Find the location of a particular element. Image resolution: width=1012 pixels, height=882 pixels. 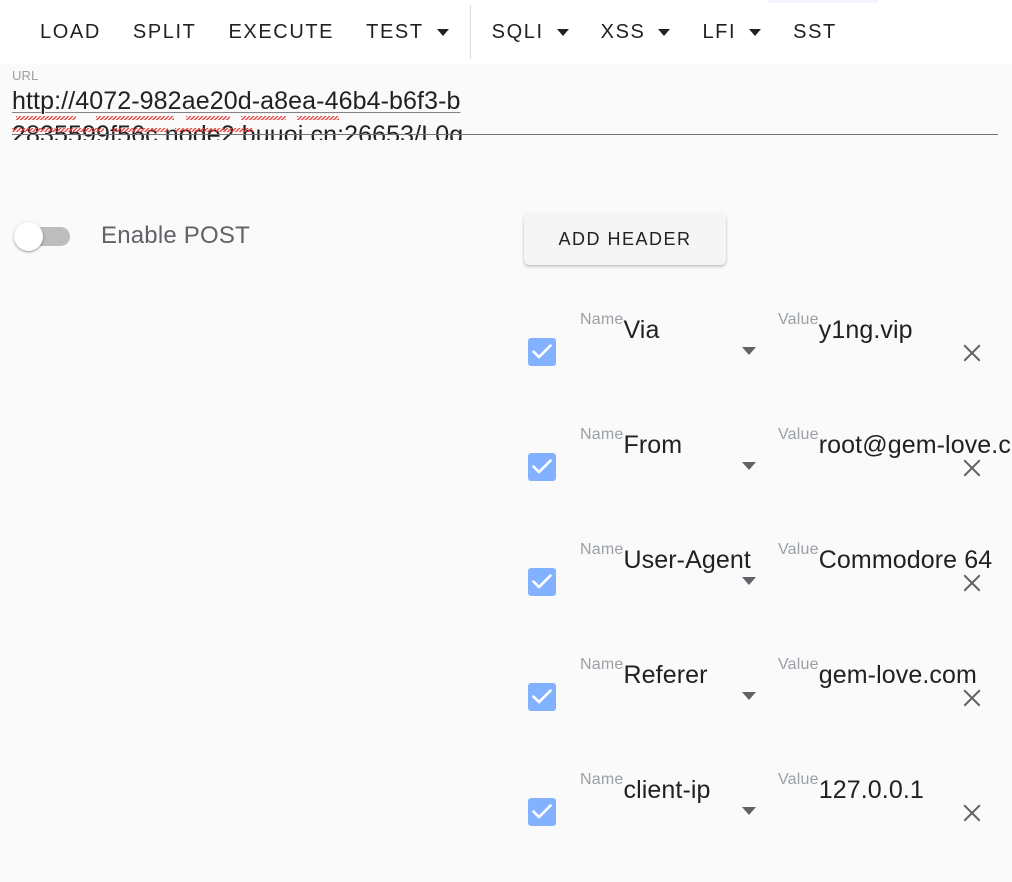

url-field-underline is located at coordinates (505, 134).